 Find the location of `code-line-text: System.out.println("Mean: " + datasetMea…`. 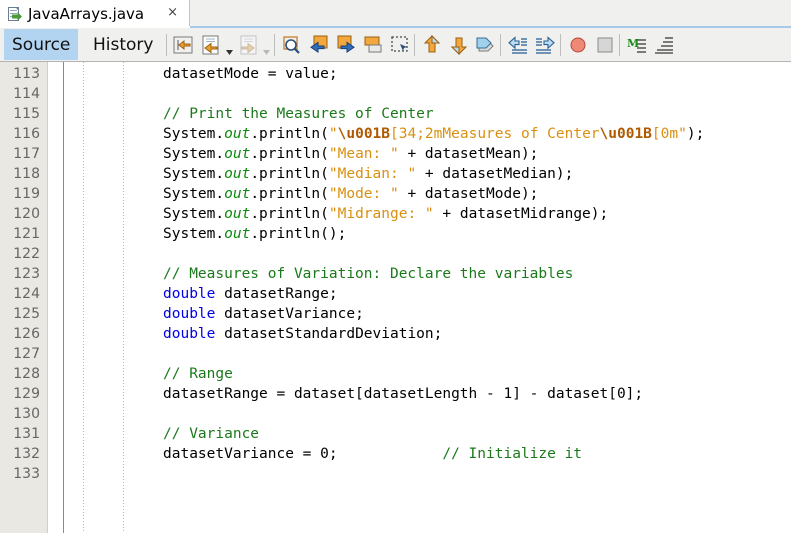

code-line-text: System.out.println("Mean: " + datasetMea… is located at coordinates (350, 154).